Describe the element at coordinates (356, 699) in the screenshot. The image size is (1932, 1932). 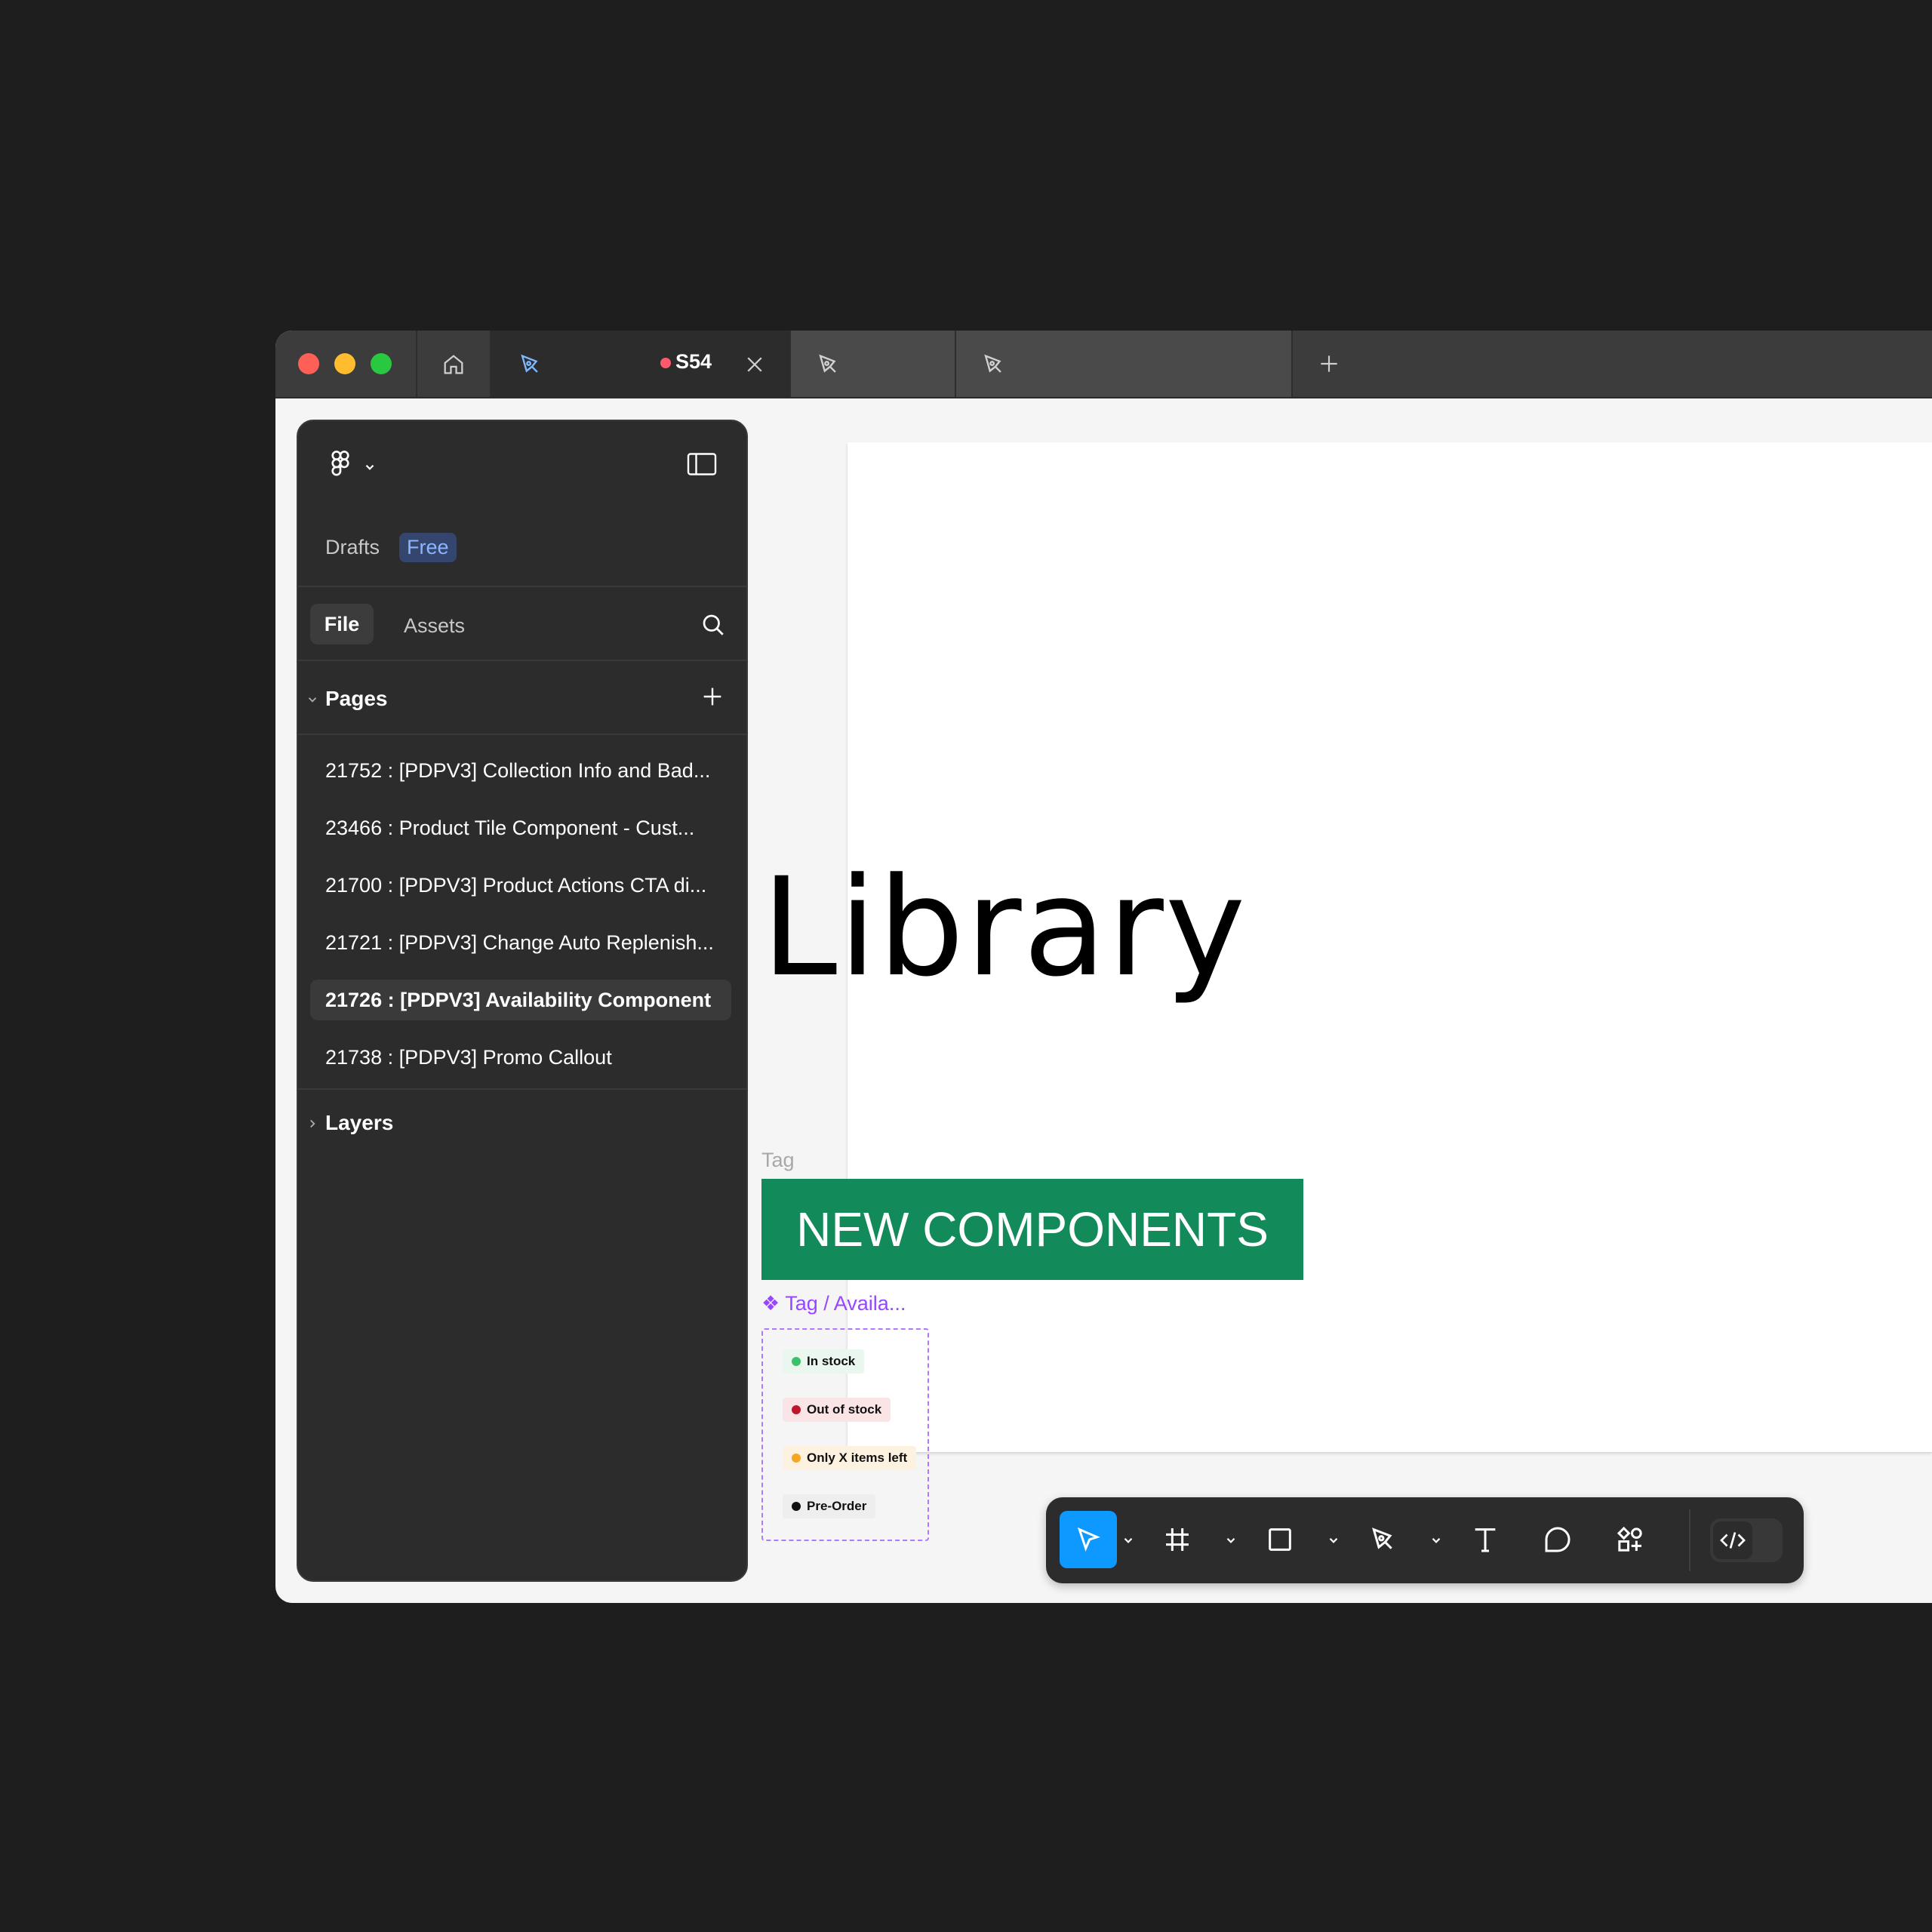
I see `pages-section-title: Pages` at that location.